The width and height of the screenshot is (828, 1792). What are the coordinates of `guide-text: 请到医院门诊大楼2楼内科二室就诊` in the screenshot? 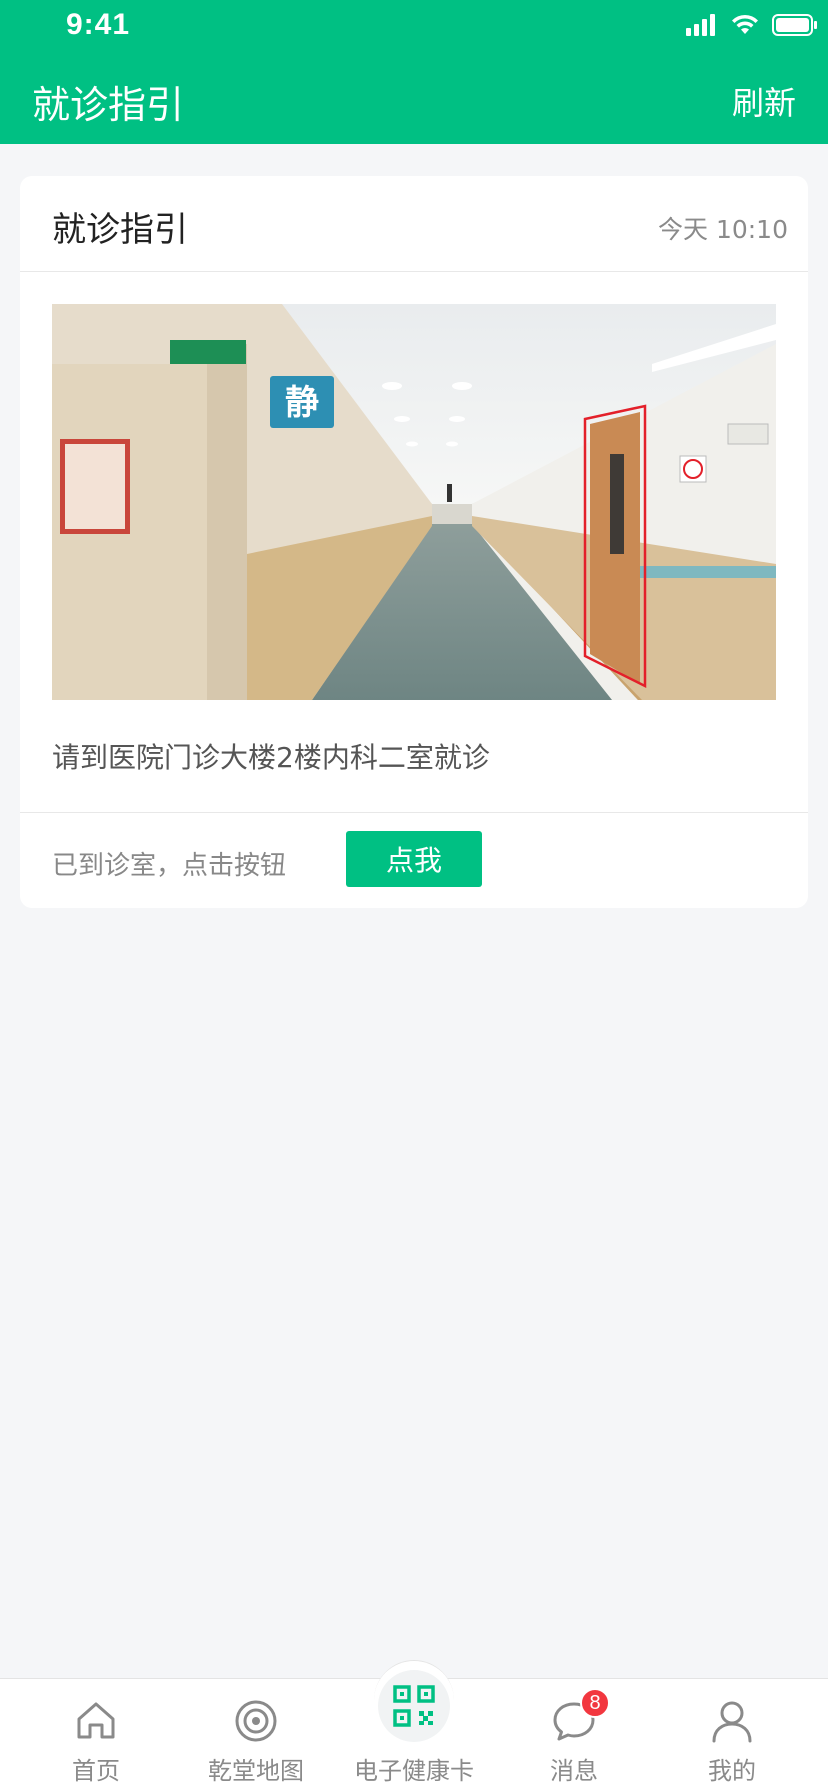 It's located at (271, 757).